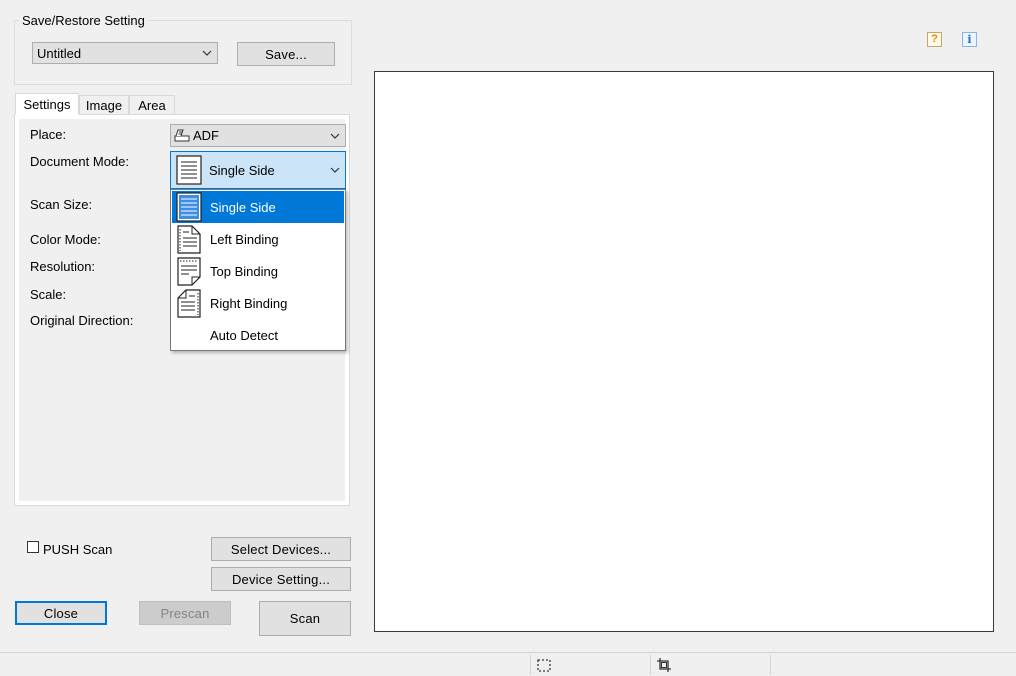 This screenshot has height=676, width=1016. I want to click on tab-area: Area, so click(152, 104).